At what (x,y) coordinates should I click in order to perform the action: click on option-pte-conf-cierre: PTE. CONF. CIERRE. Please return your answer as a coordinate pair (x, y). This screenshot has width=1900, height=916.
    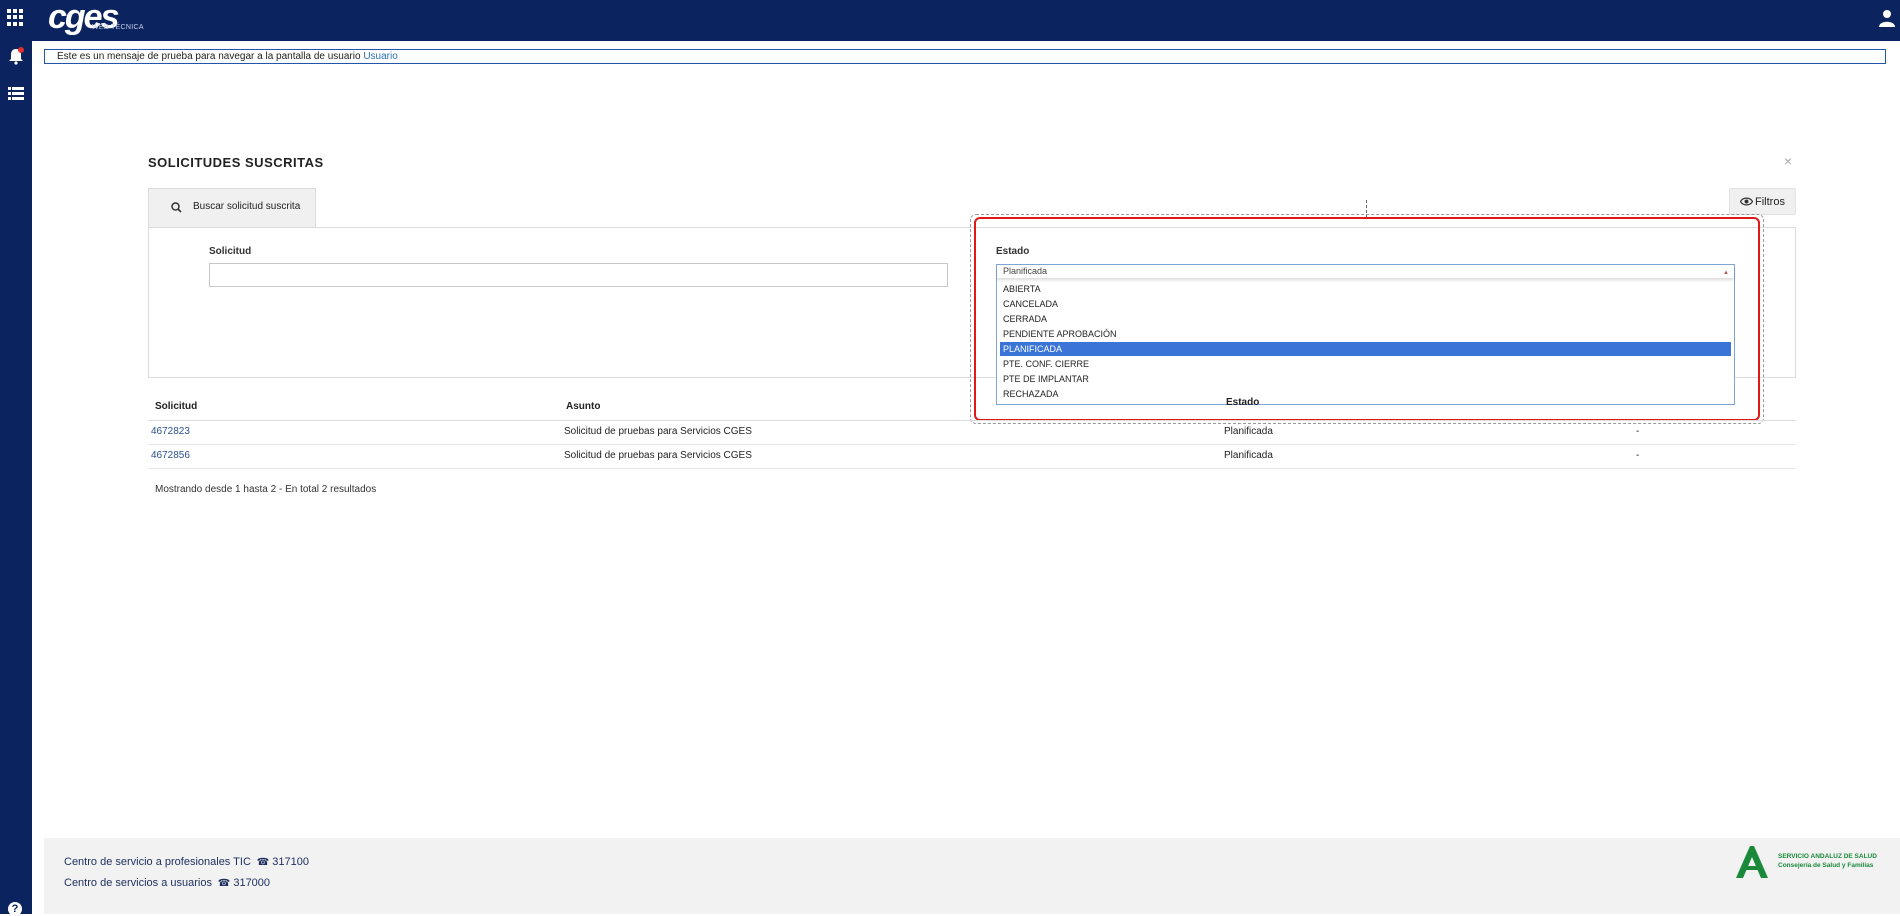
    Looking at the image, I should click on (1365, 364).